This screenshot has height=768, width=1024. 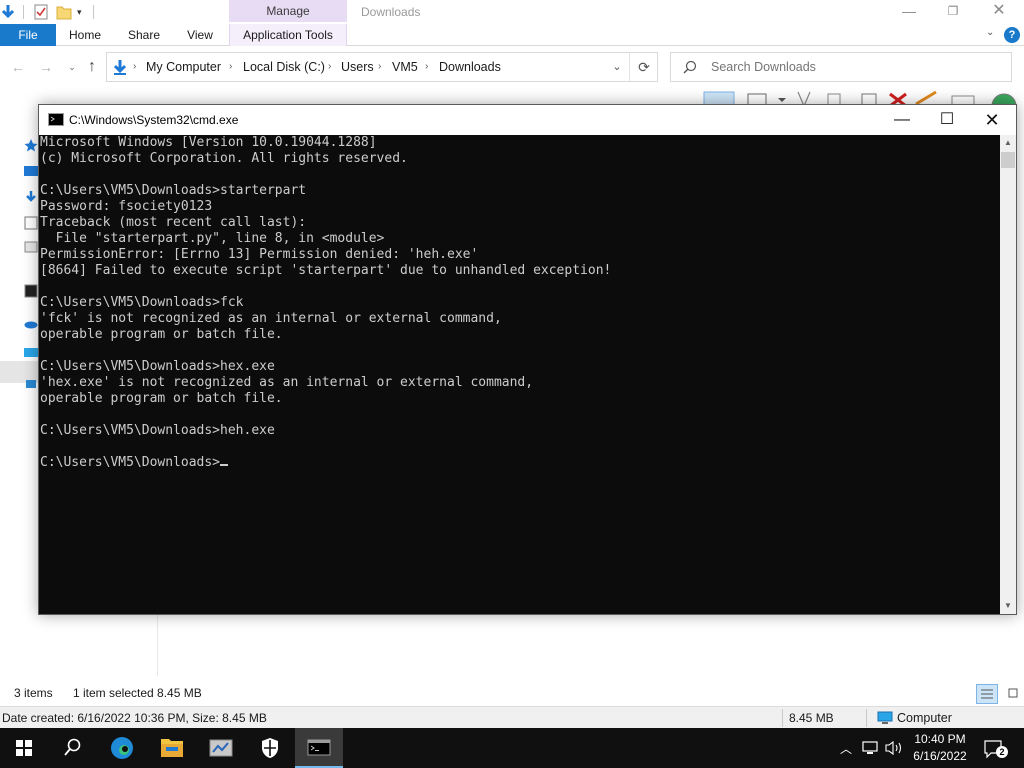 I want to click on volume-icon, so click(x=895, y=748).